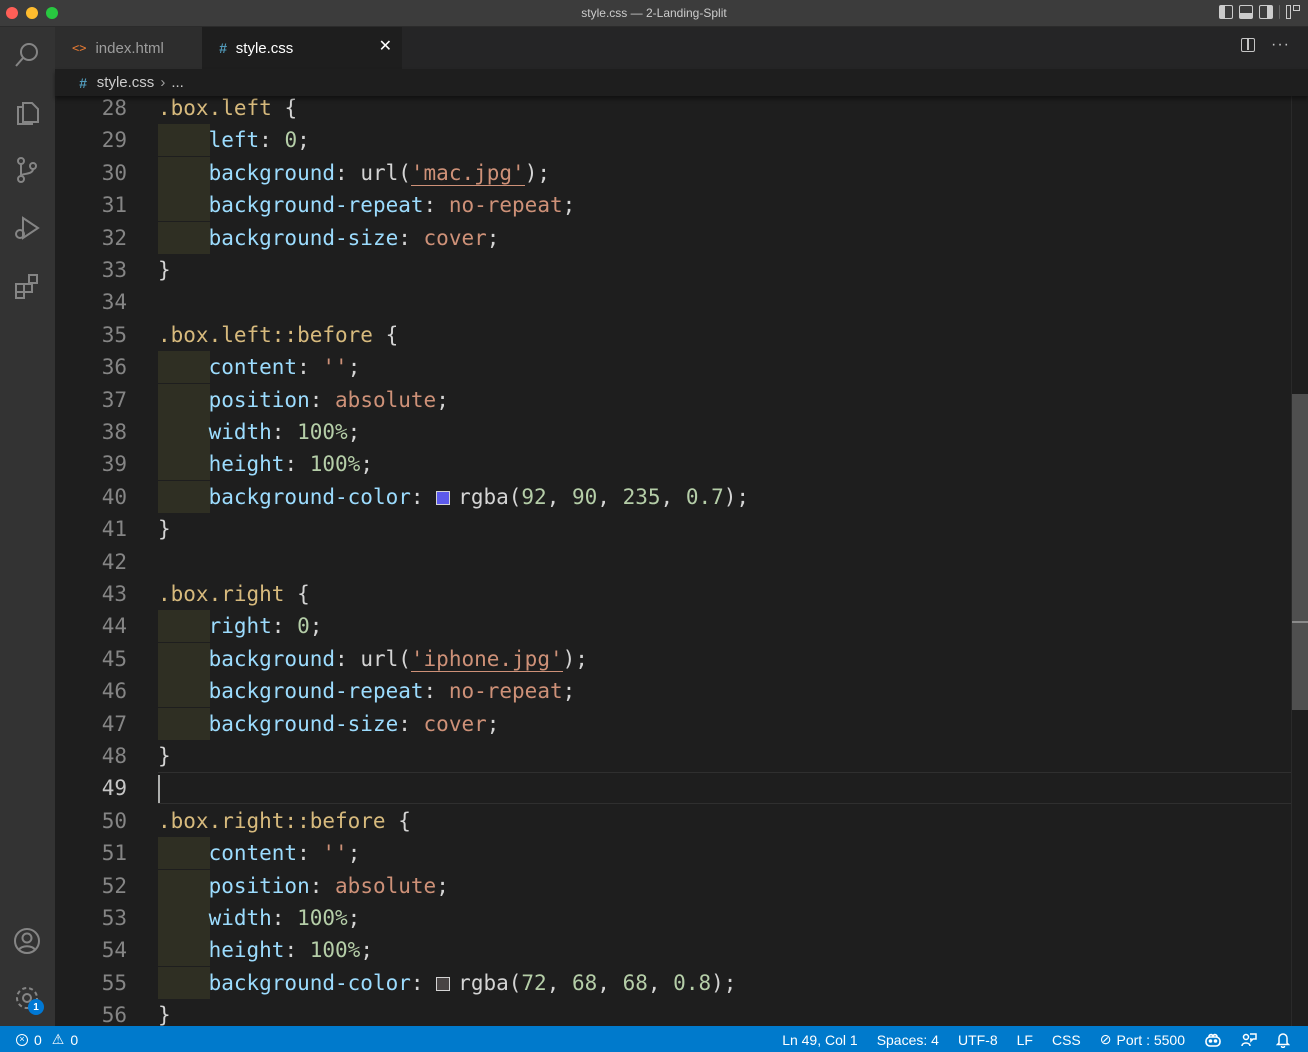  What do you see at coordinates (673, 723) in the screenshot?
I see `code-line: 47 background-size: cover;` at bounding box center [673, 723].